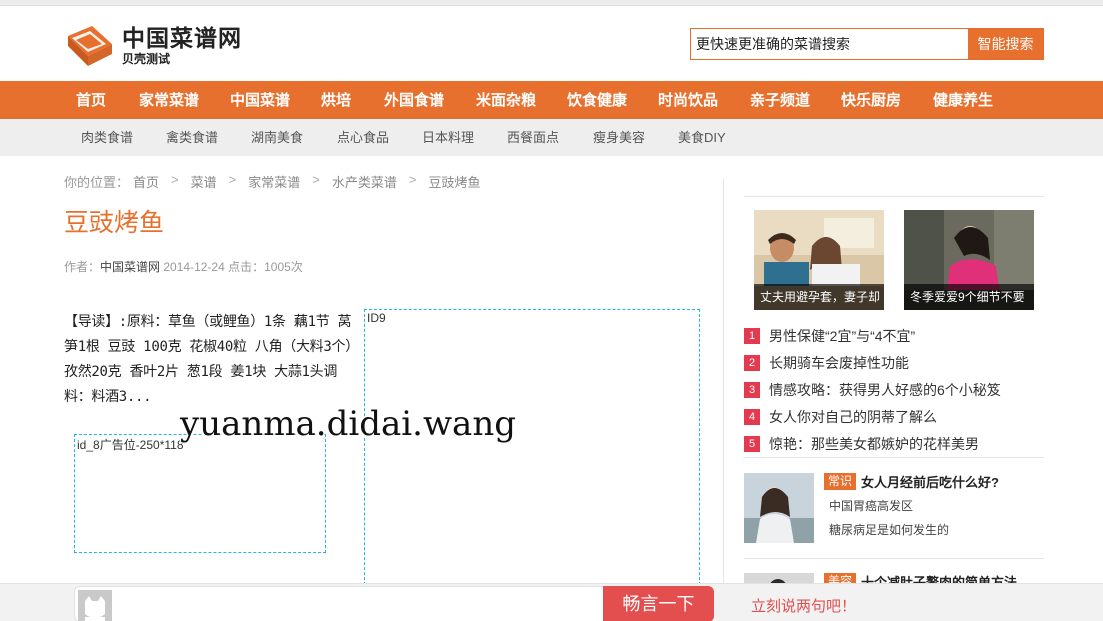  I want to click on author-label: 作者：, so click(82, 267).